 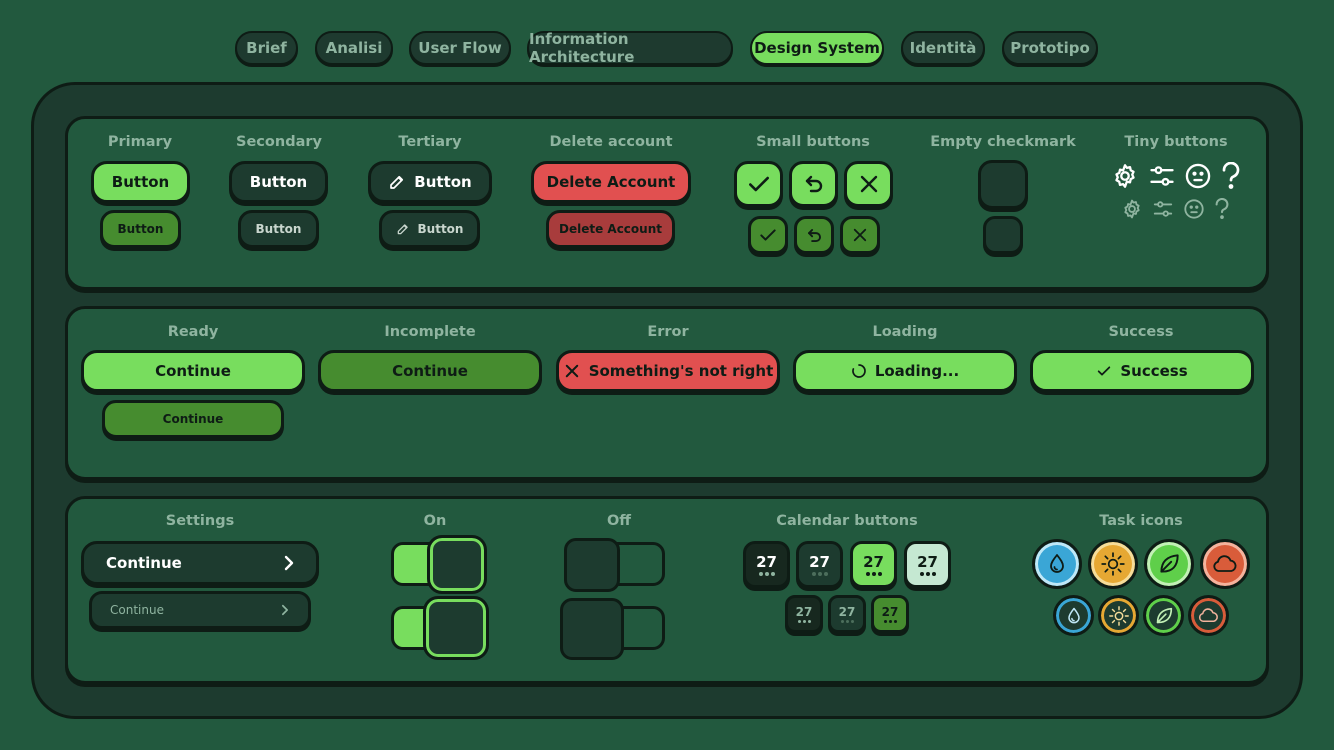 What do you see at coordinates (1003, 142) in the screenshot?
I see `empty-checkmark-label: Empty checkmark` at bounding box center [1003, 142].